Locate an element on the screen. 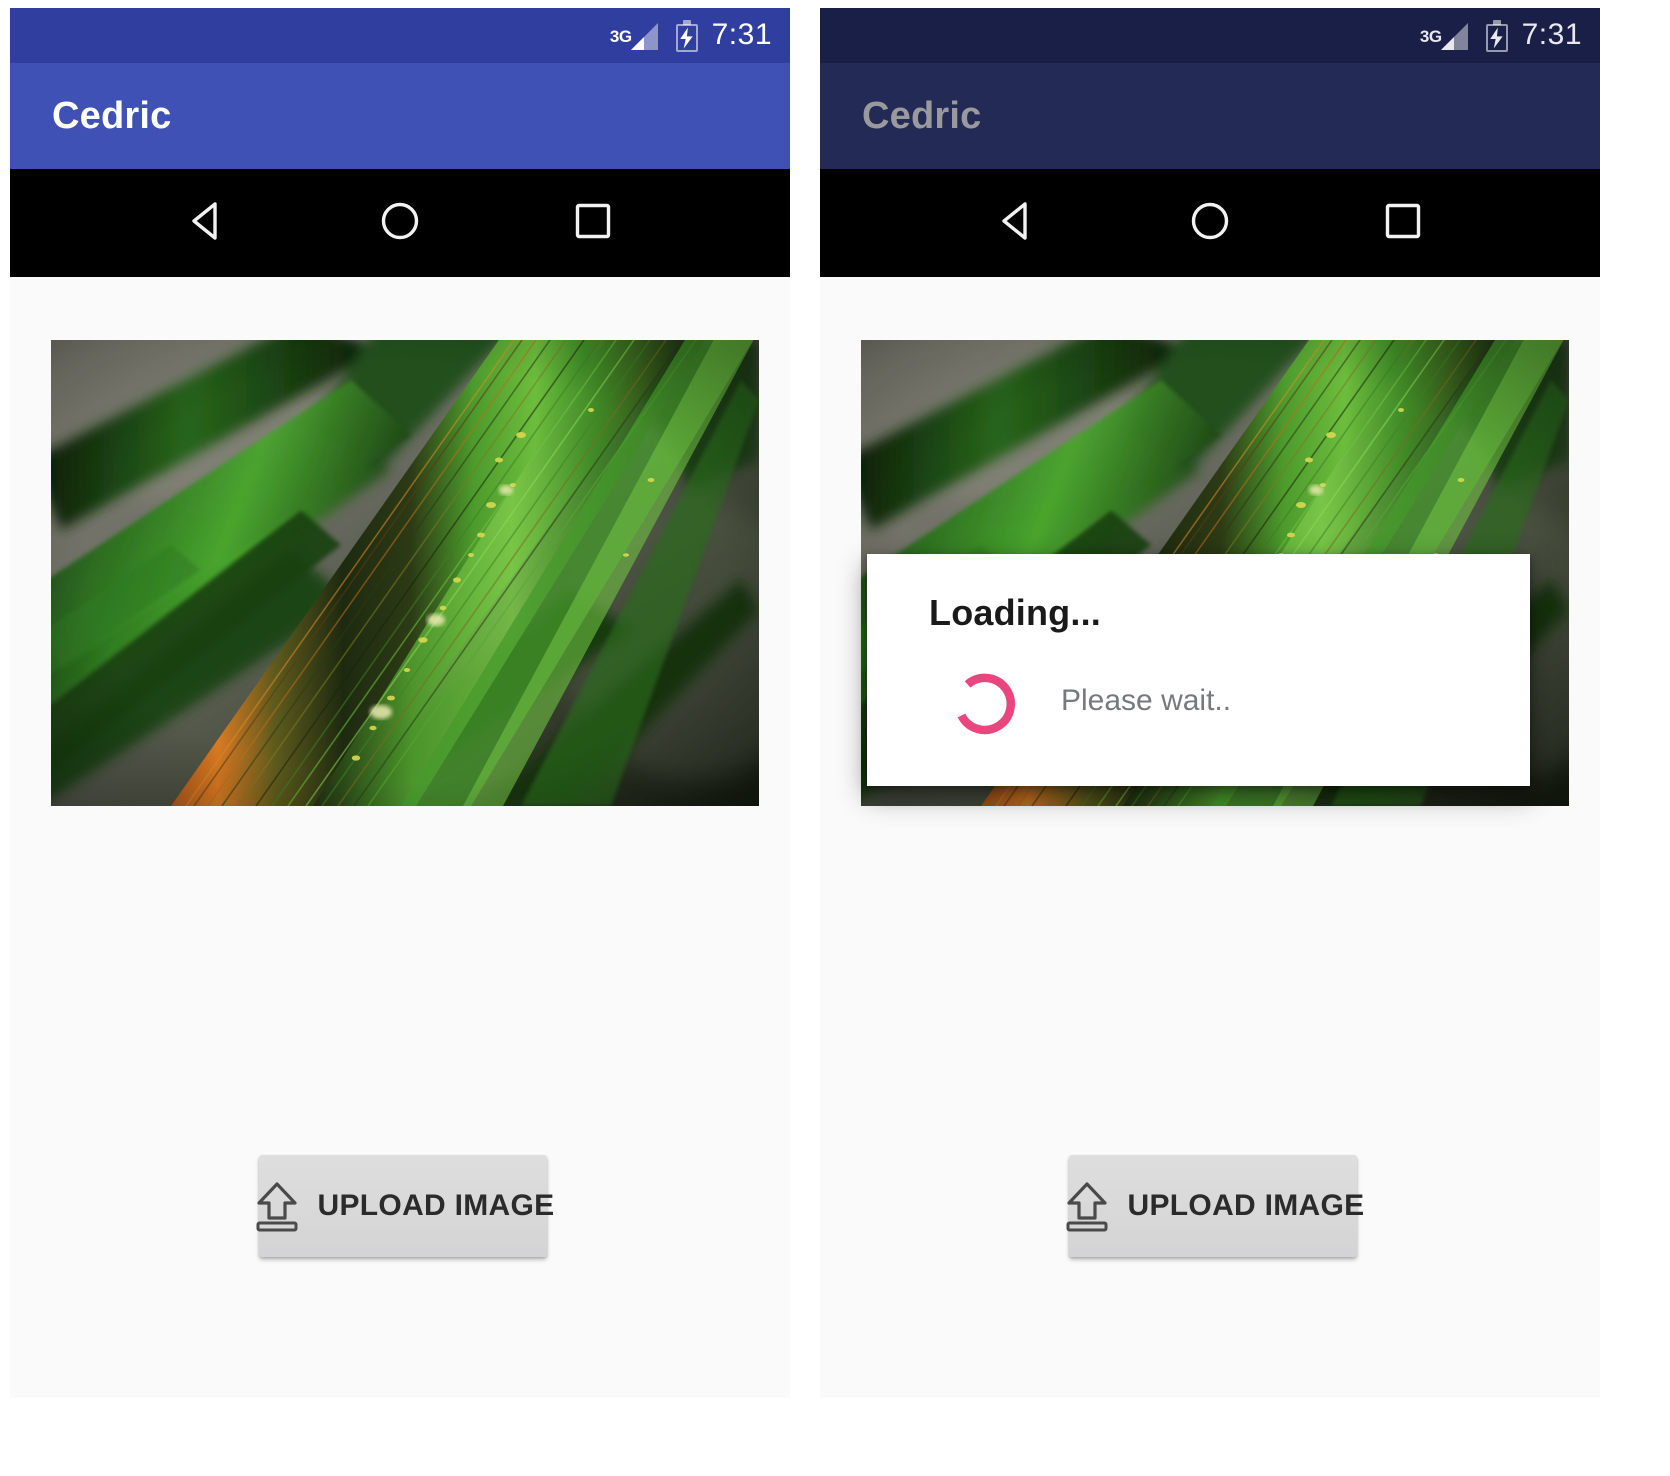 This screenshot has width=1670, height=1476. circular-progress-spinner-icon is located at coordinates (981, 702).